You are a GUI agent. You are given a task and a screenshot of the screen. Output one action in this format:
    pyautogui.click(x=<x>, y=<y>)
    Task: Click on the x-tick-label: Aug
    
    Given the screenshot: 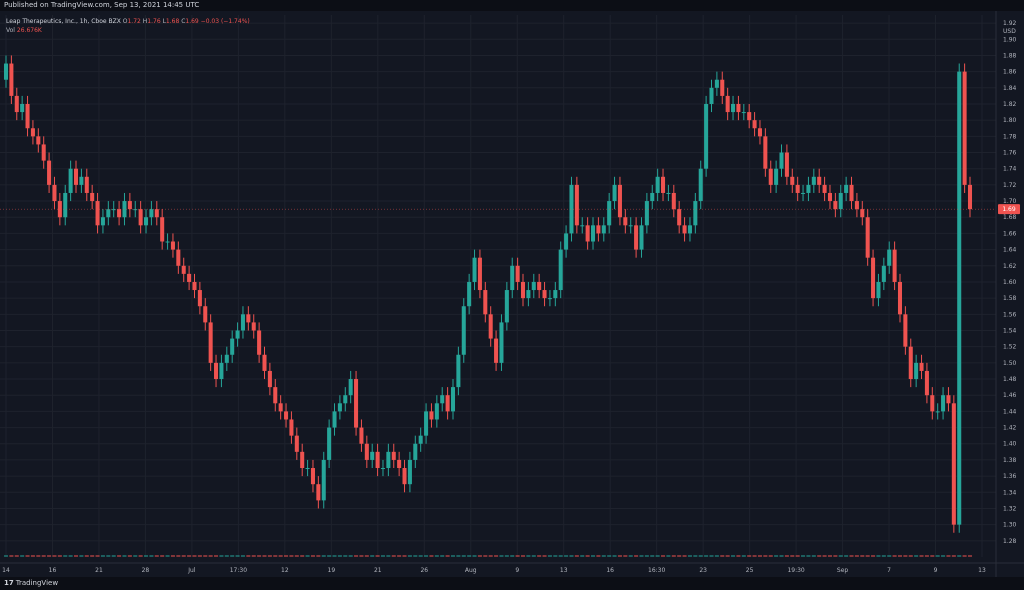 What is the action you would take?
    pyautogui.click(x=471, y=570)
    